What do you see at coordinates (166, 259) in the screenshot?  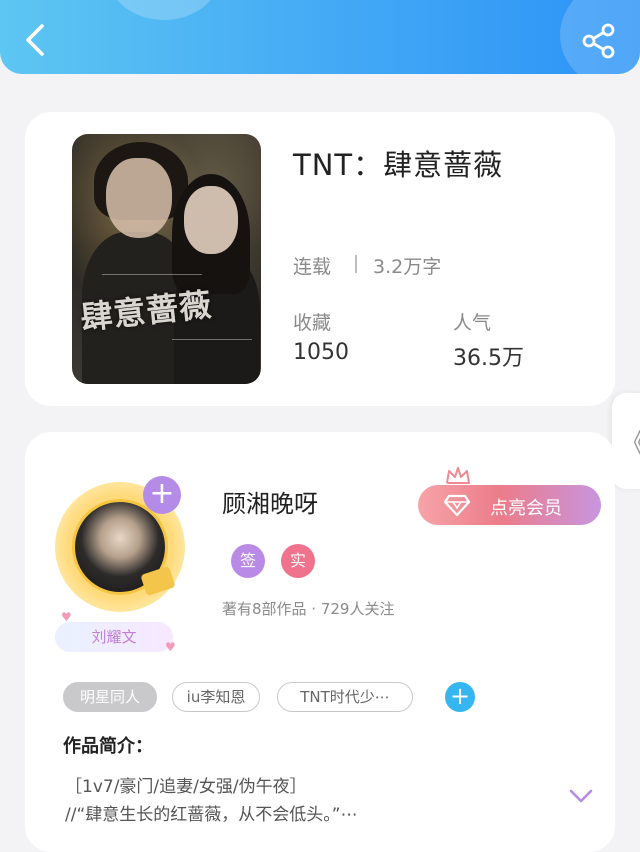 I see `book-cover: 肆意蔷薇` at bounding box center [166, 259].